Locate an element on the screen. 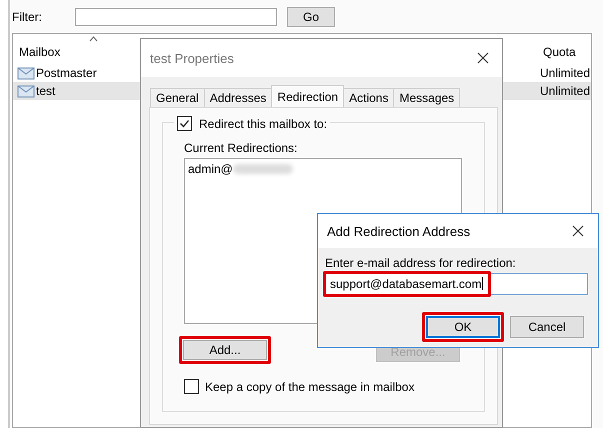 The height and width of the screenshot is (428, 603). dialog-title: test Properties is located at coordinates (192, 58).